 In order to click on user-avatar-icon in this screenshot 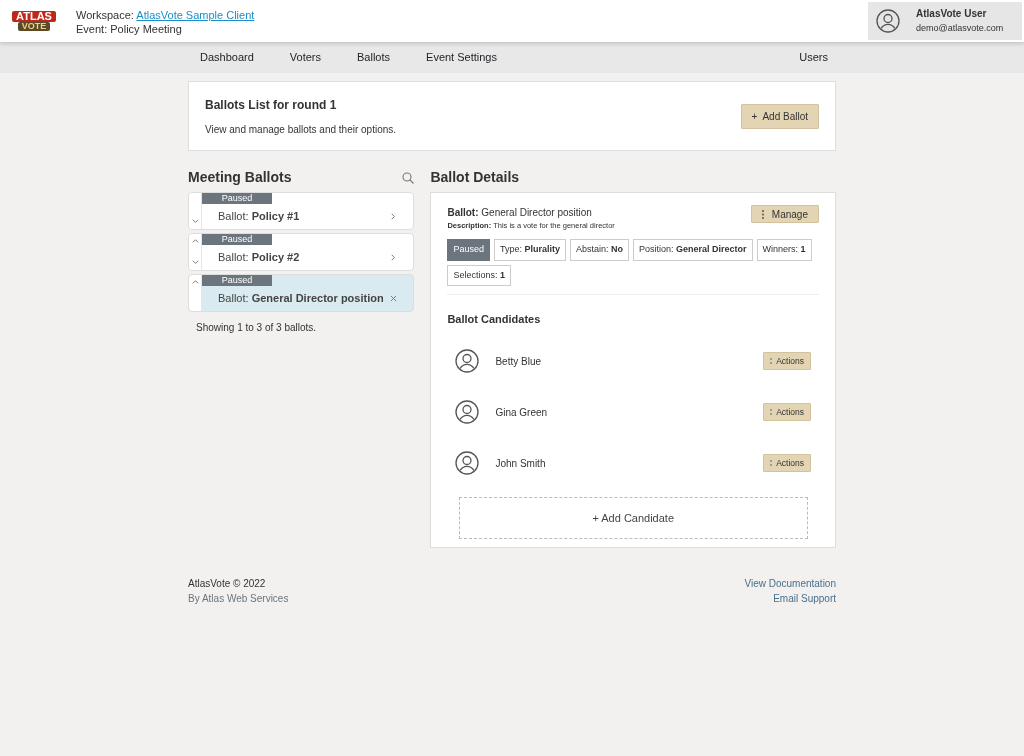, I will do `click(888, 21)`.